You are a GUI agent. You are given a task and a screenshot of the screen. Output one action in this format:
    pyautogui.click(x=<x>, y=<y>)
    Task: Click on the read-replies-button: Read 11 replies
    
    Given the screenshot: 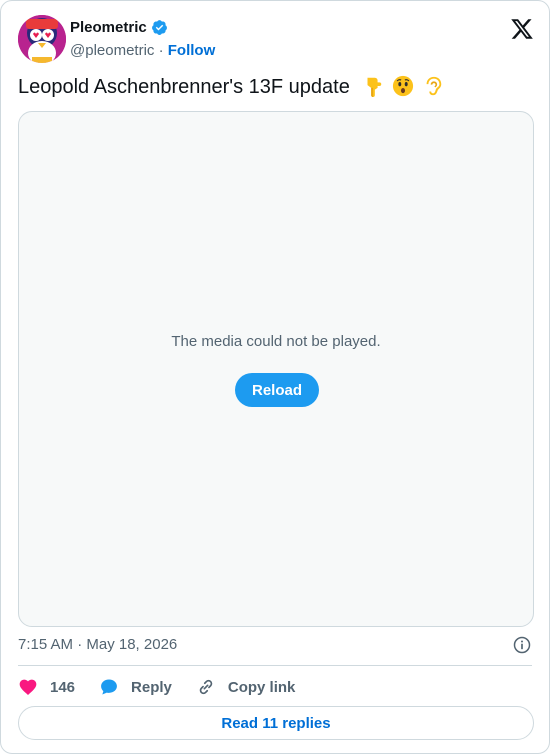 What is the action you would take?
    pyautogui.click(x=276, y=723)
    